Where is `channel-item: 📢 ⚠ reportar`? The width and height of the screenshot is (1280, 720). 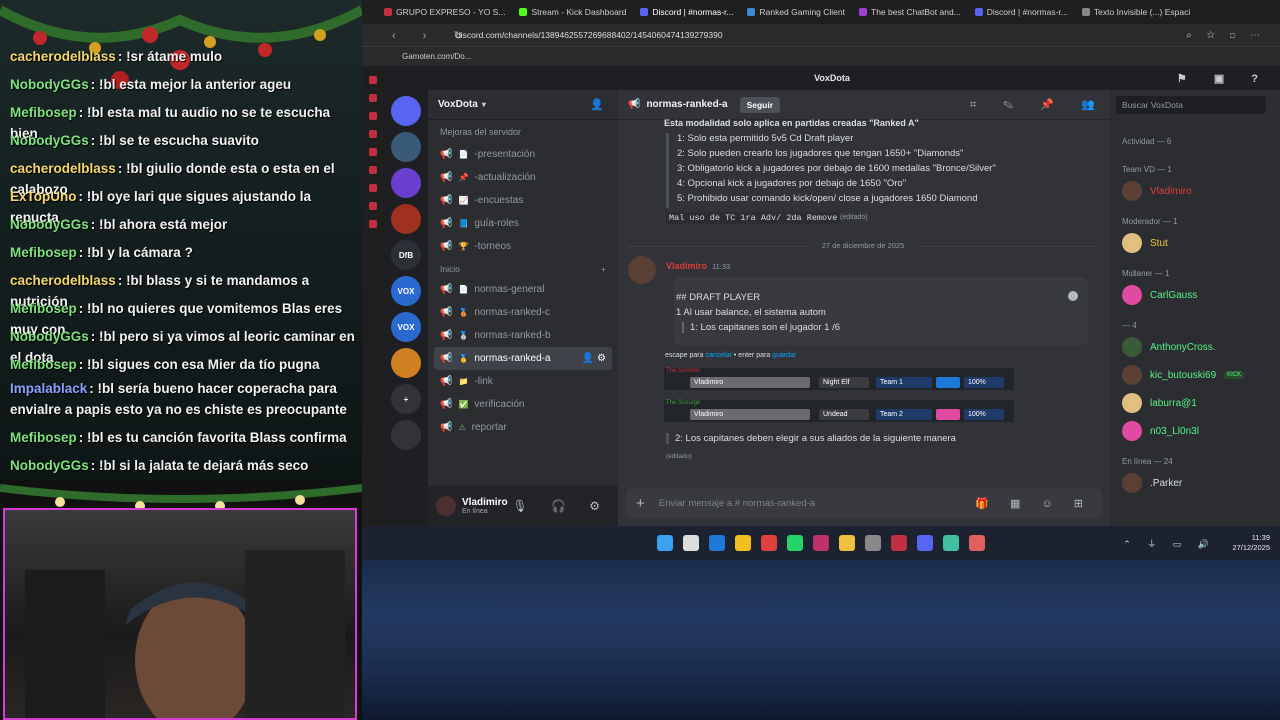 channel-item: 📢 ⚠ reportar is located at coordinates (523, 427).